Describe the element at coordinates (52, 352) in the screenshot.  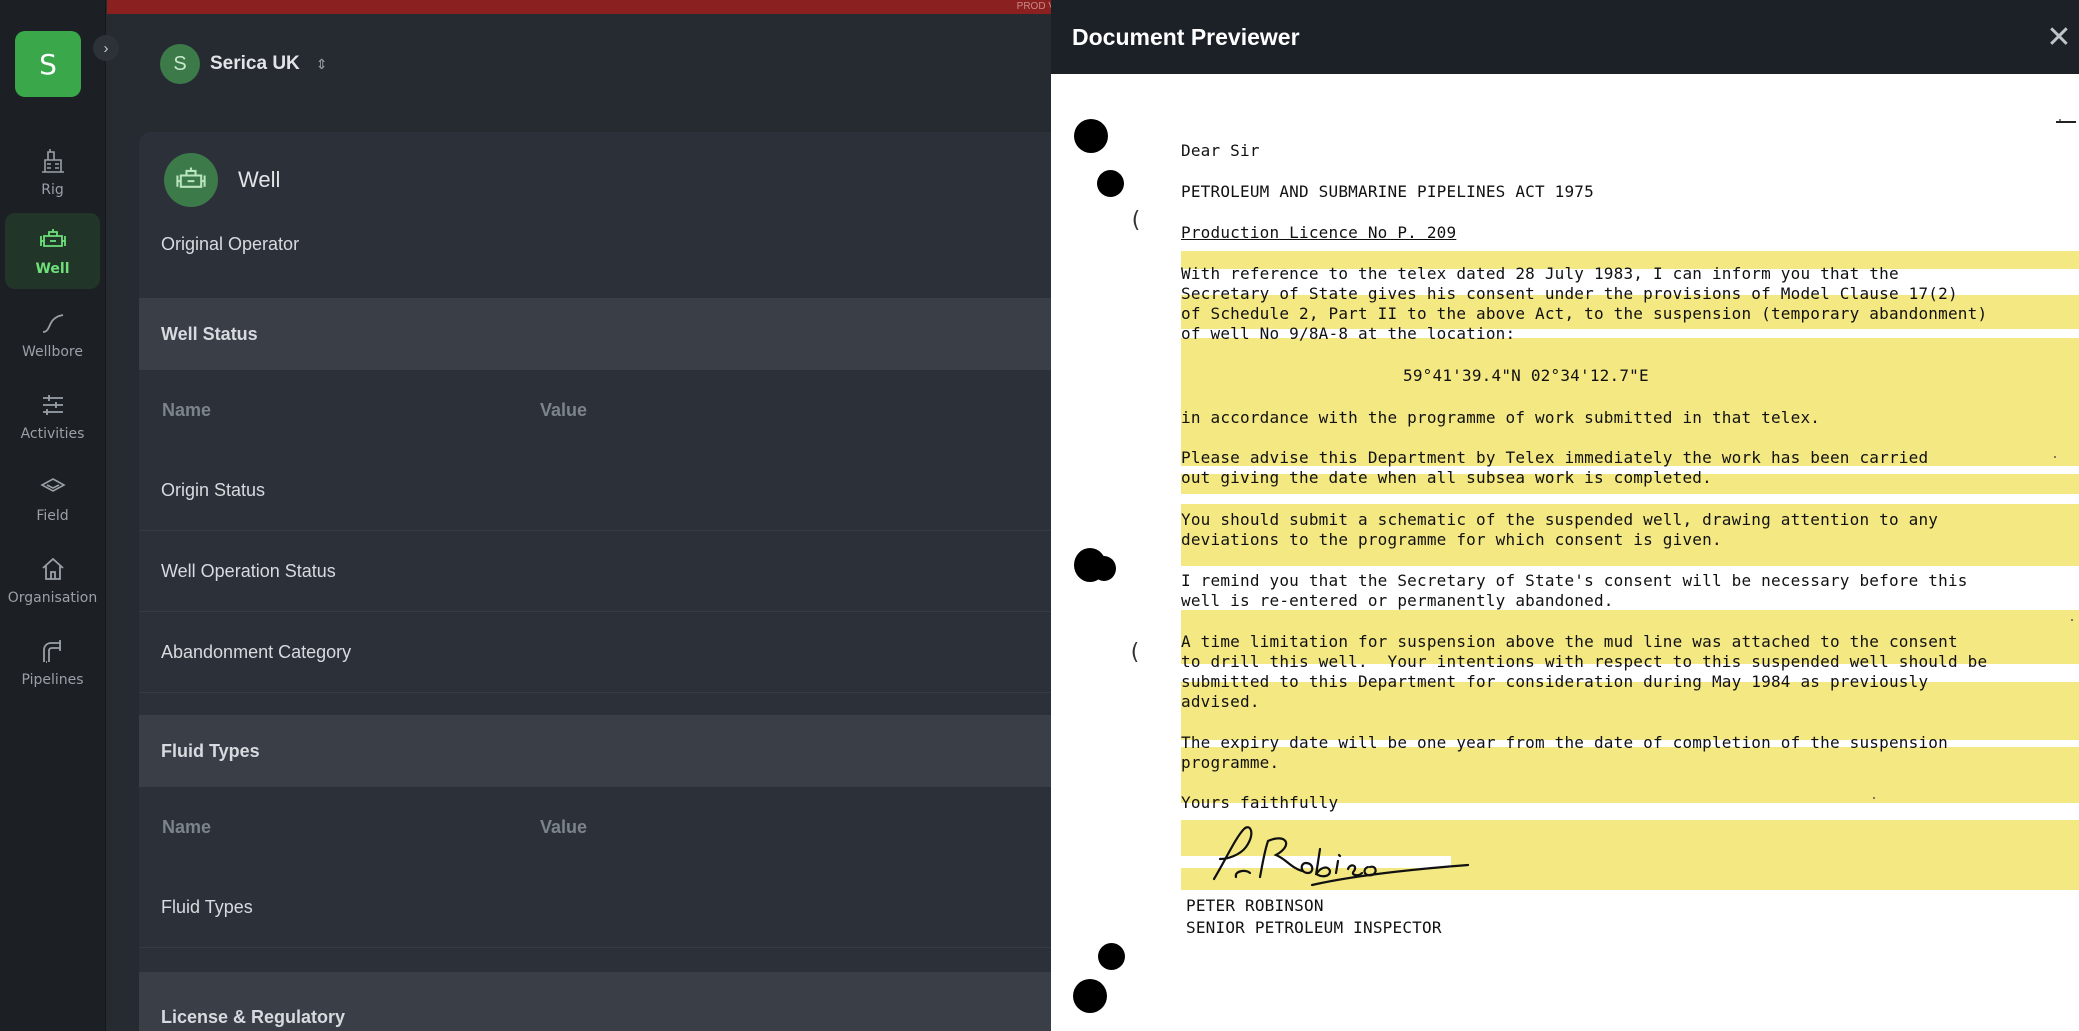
I see `nav-label: Wellbore` at that location.